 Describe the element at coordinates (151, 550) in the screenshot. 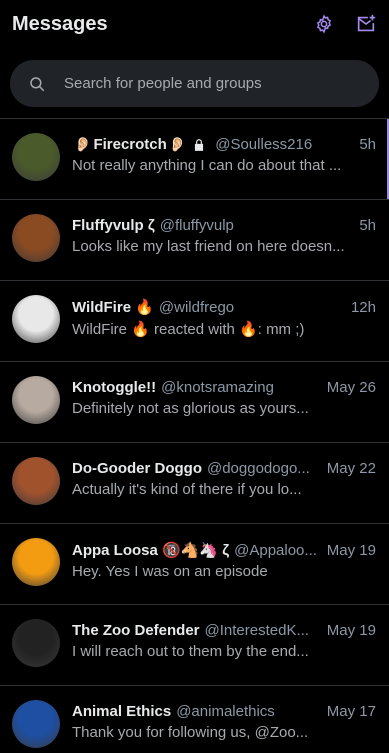

I see `display-name: Appa Loosa 🔞🐴🦄 ζ` at that location.